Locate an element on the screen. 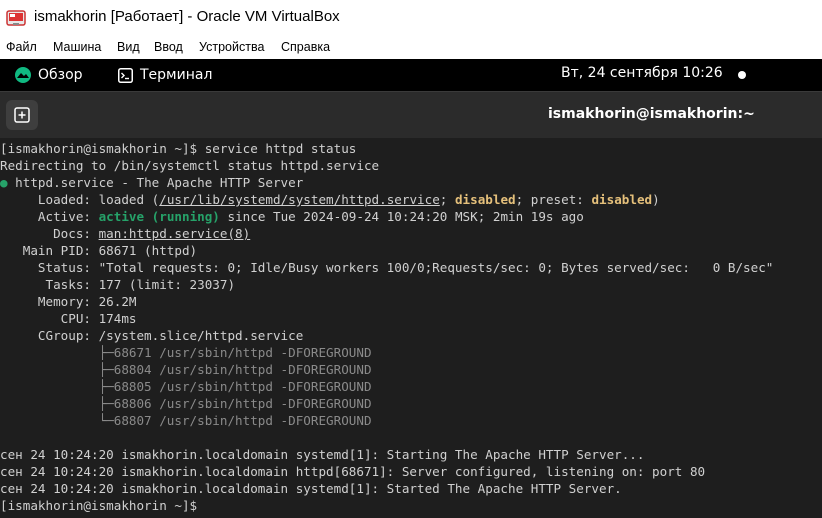 This screenshot has width=822, height=518. terminal-line: ● httpd.service - The Apache HTTP Server is located at coordinates (151, 182).